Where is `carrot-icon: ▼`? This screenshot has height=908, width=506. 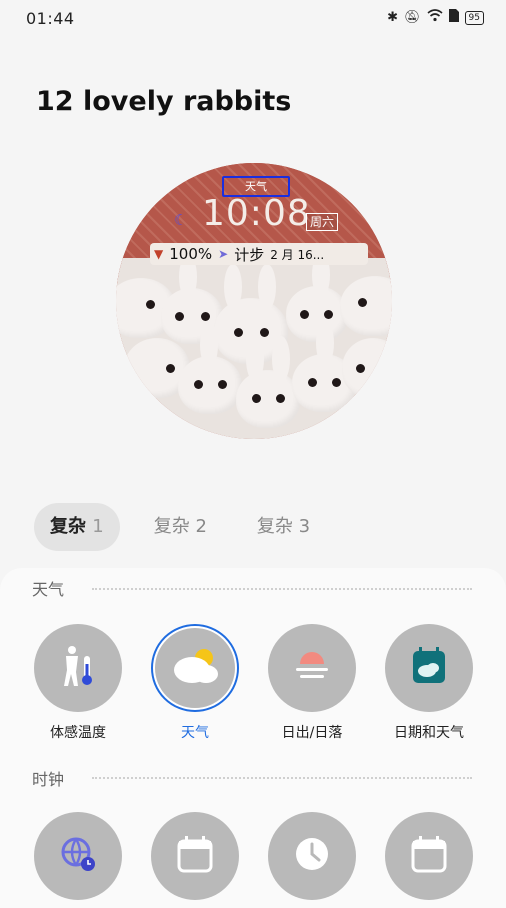
carrot-icon: ▼ is located at coordinates (159, 254).